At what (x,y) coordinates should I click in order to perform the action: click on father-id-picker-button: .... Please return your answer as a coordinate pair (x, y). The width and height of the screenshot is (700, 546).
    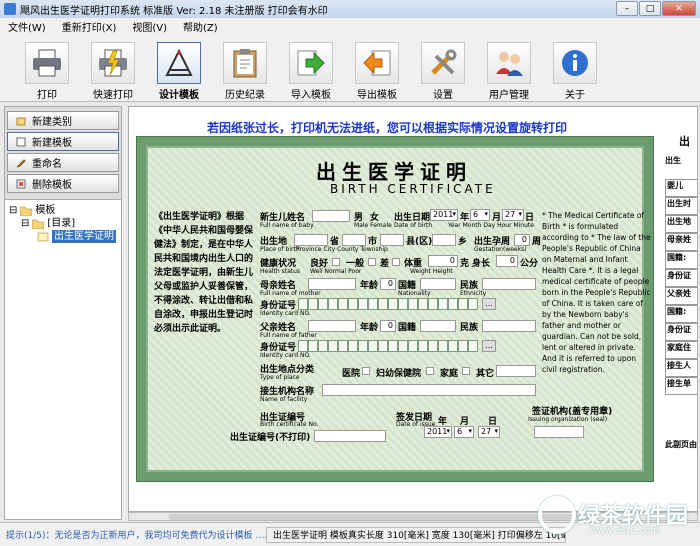
    Looking at the image, I should click on (489, 346).